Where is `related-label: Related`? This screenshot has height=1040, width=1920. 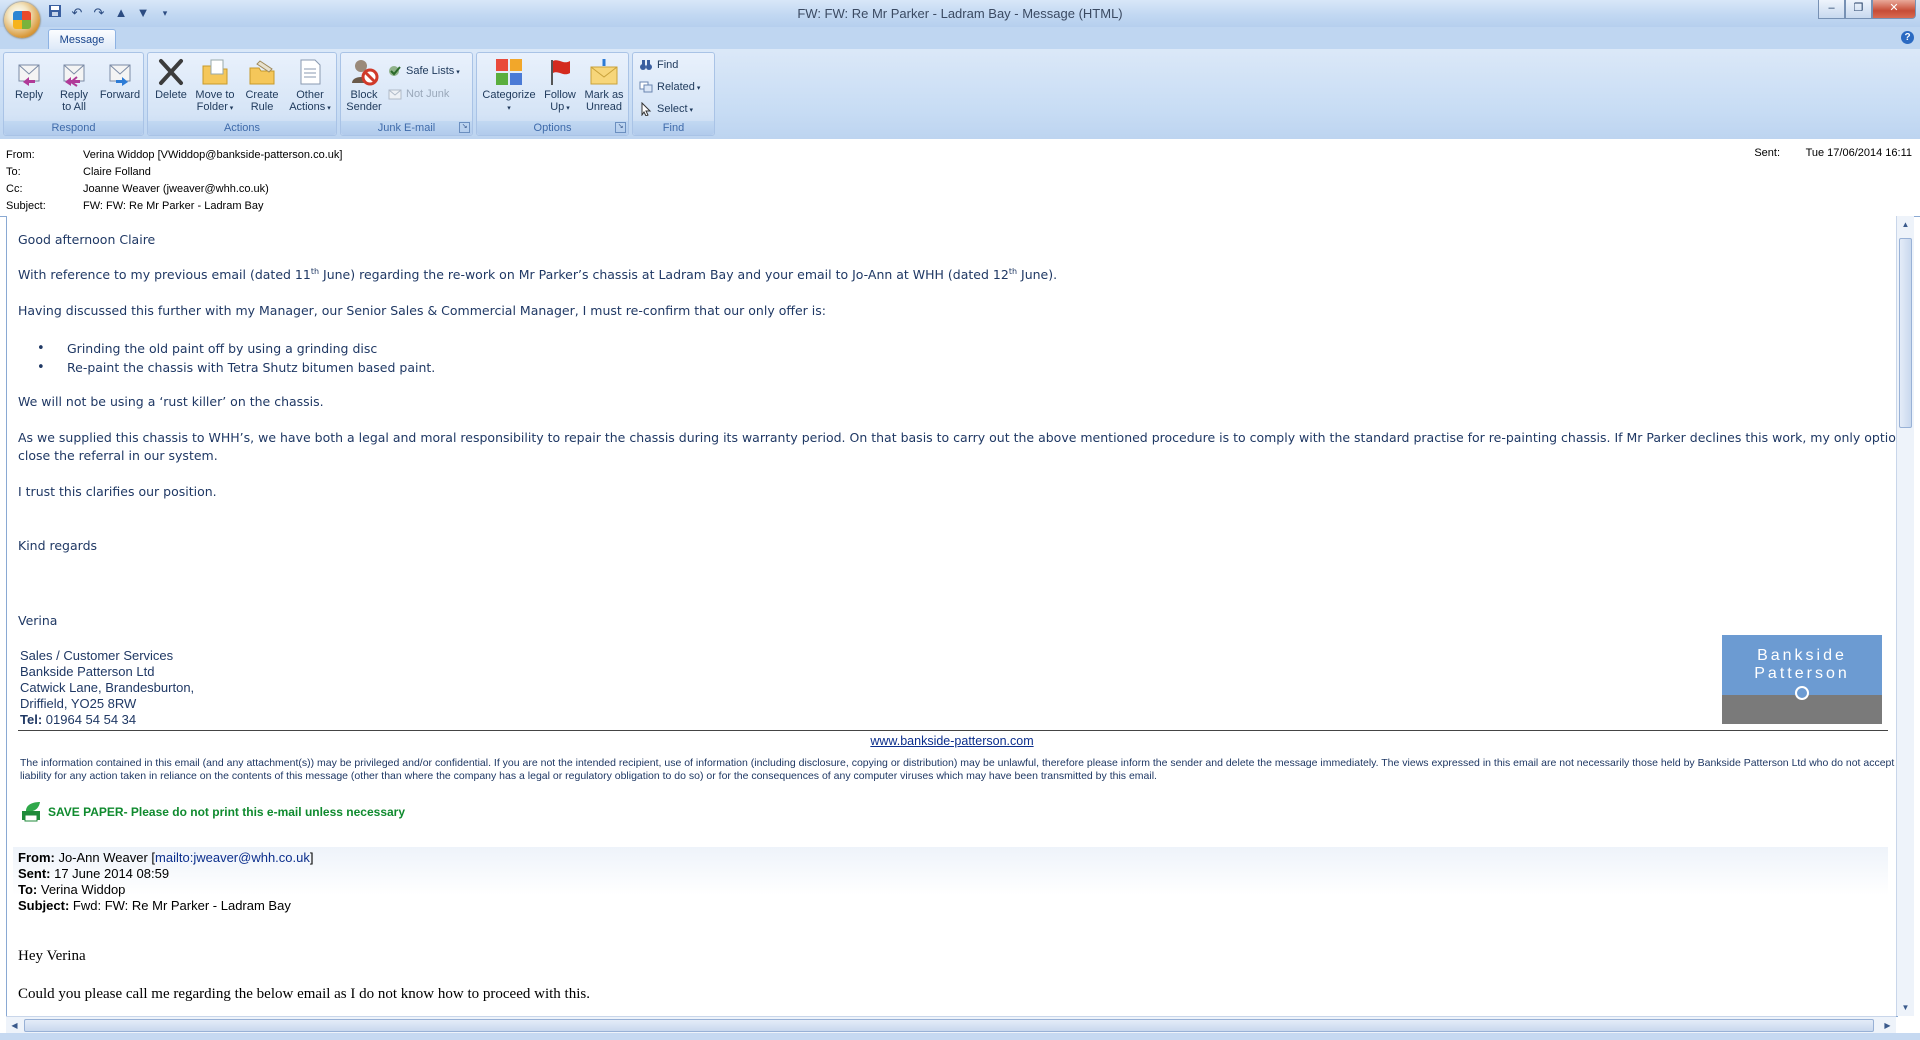
related-label: Related is located at coordinates (676, 87).